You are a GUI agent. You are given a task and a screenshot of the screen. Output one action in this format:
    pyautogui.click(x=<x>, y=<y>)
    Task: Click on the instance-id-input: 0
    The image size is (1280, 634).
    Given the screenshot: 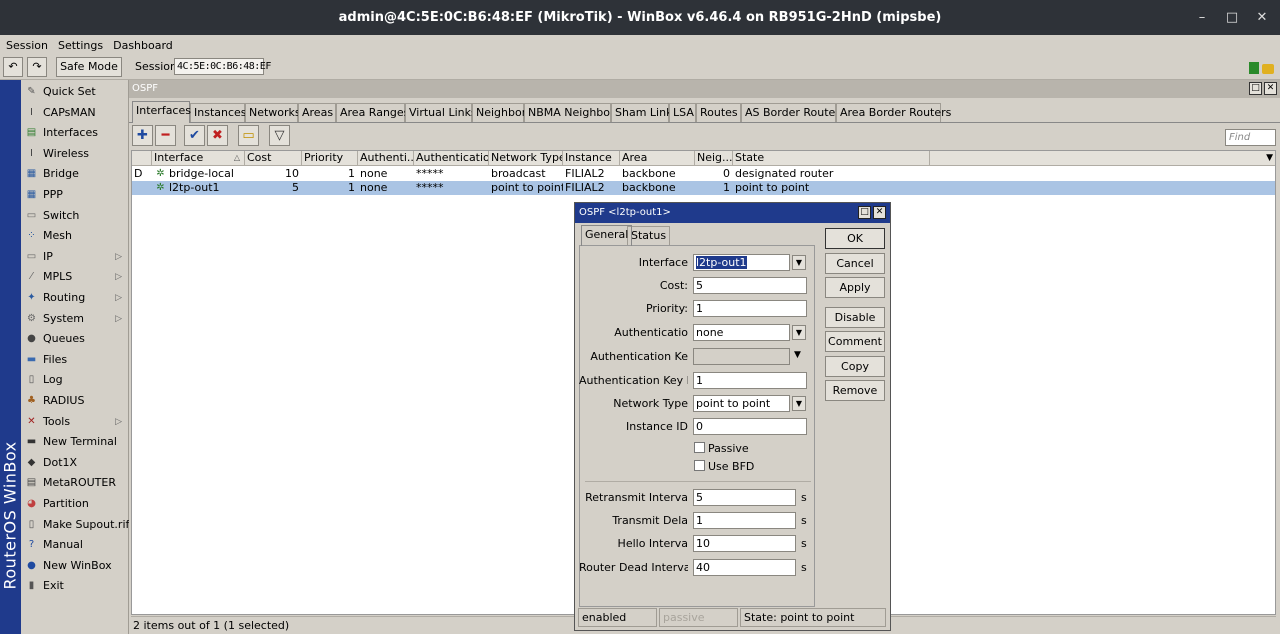 What is the action you would take?
    pyautogui.click(x=750, y=426)
    